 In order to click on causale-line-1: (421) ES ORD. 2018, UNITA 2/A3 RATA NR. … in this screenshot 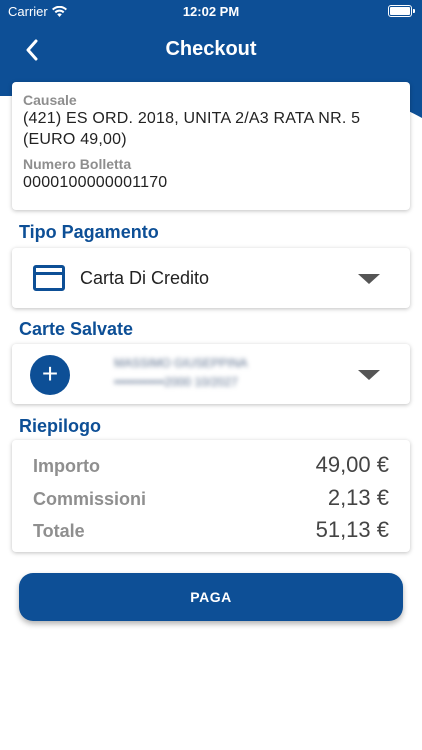, I will do `click(192, 118)`.